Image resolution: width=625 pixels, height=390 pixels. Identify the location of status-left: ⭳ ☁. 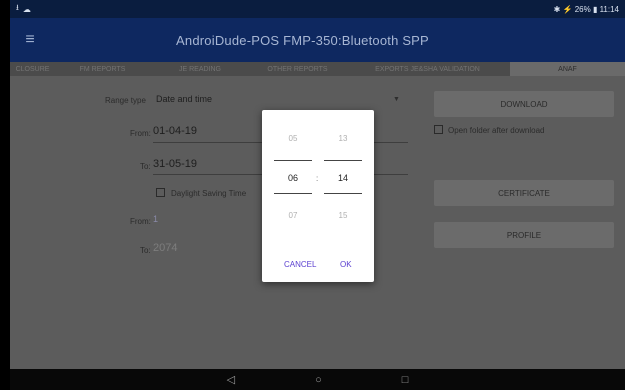
(23, 9).